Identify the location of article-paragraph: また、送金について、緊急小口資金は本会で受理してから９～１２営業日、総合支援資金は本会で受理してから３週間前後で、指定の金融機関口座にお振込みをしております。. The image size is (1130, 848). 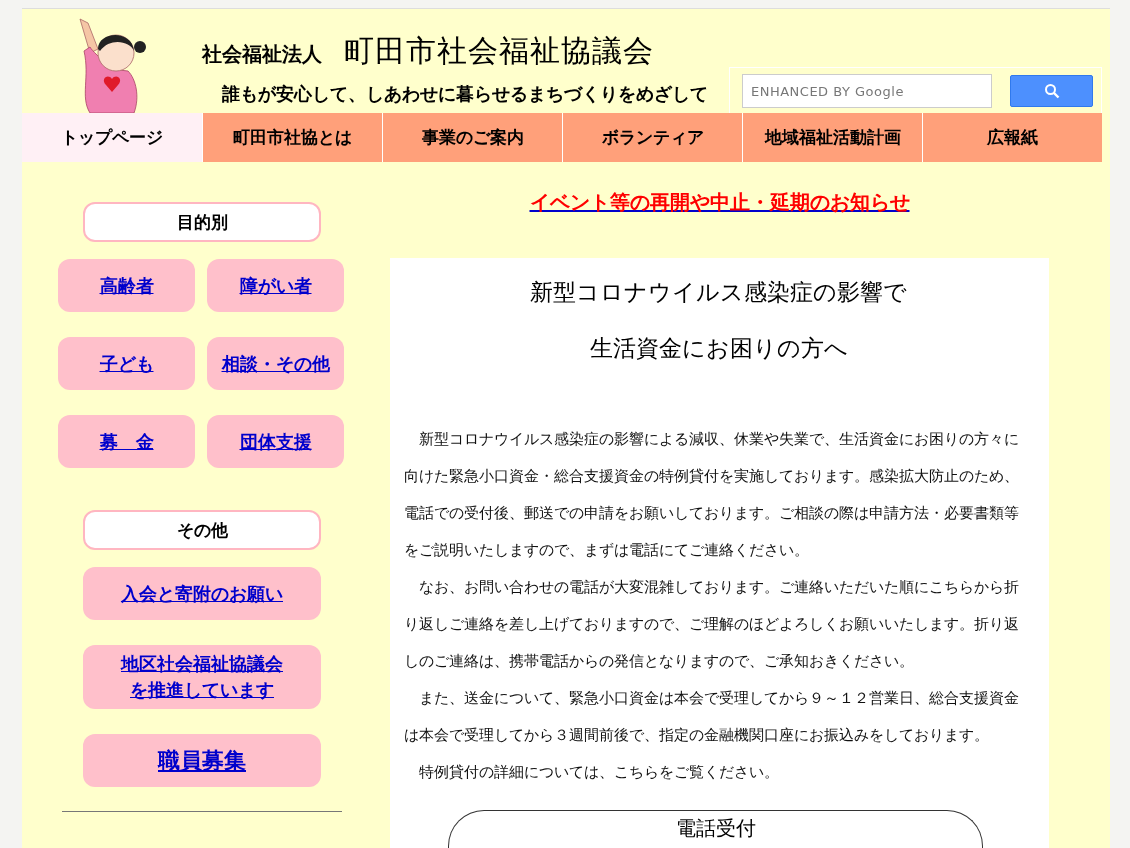
(712, 716).